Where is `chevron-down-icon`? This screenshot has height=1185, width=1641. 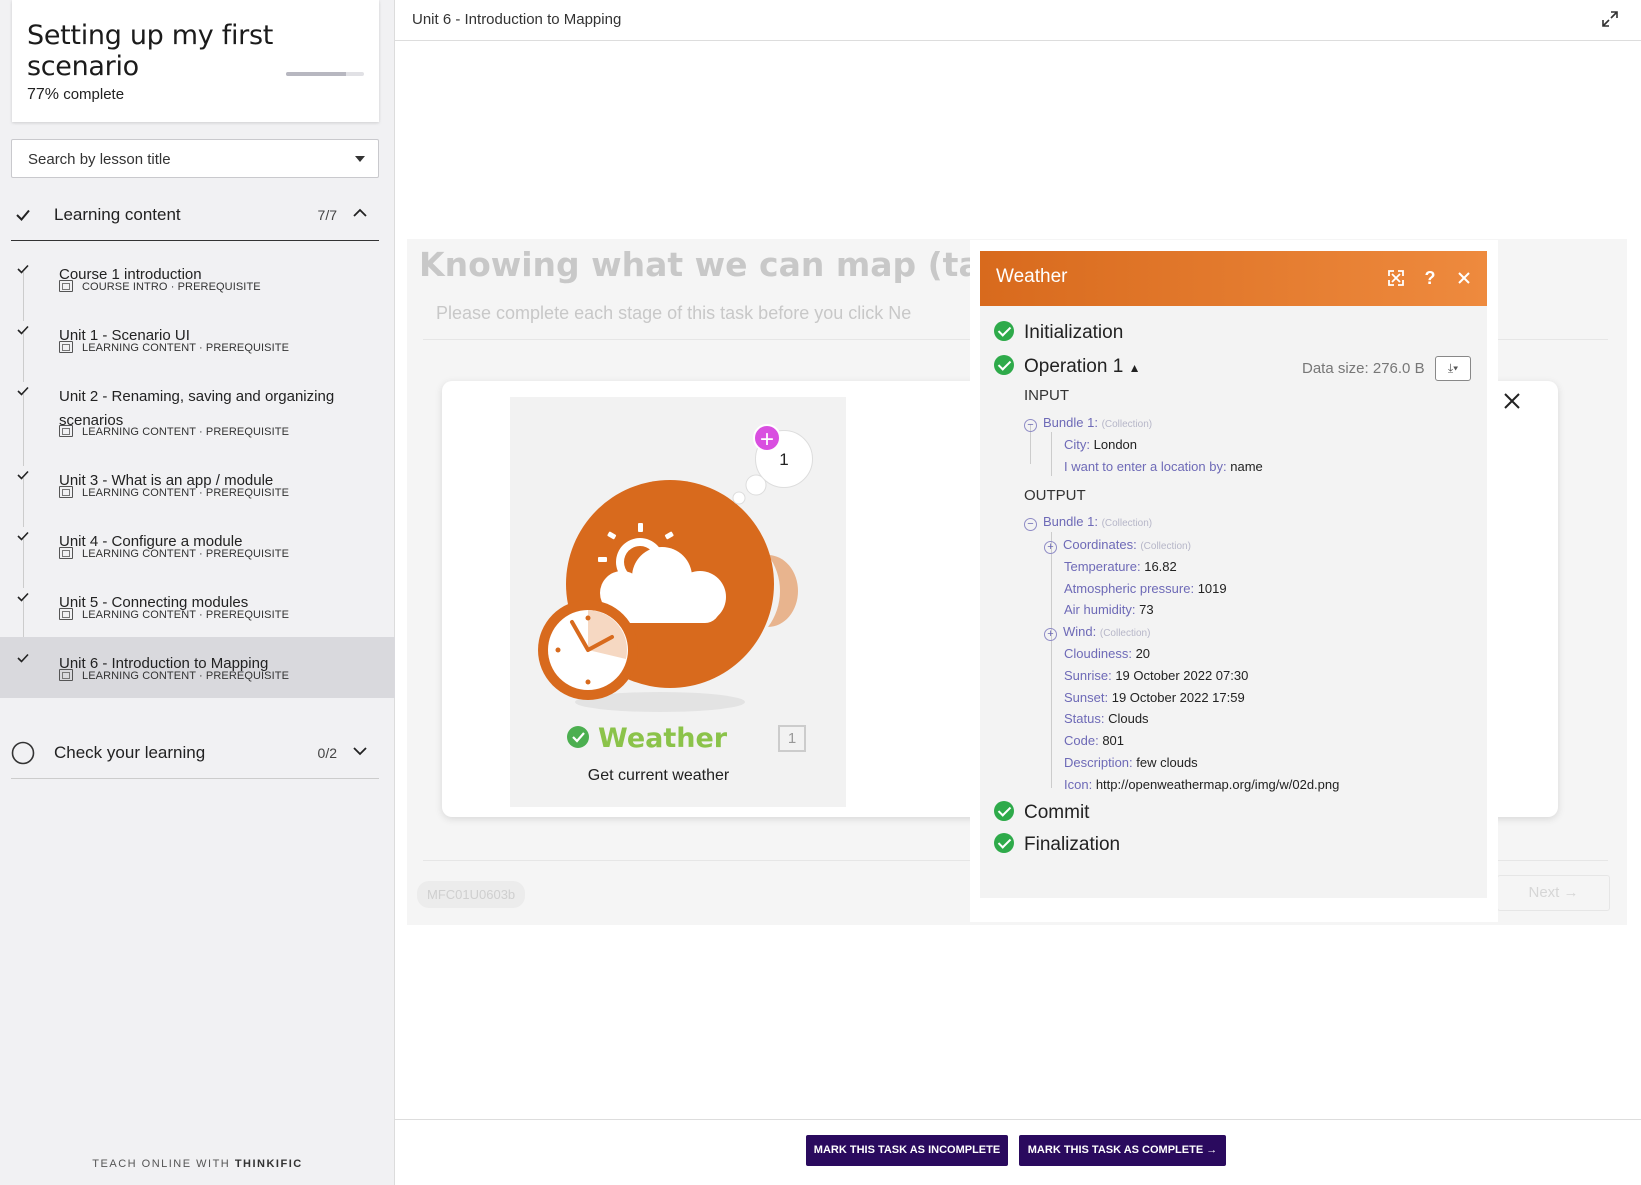 chevron-down-icon is located at coordinates (360, 751).